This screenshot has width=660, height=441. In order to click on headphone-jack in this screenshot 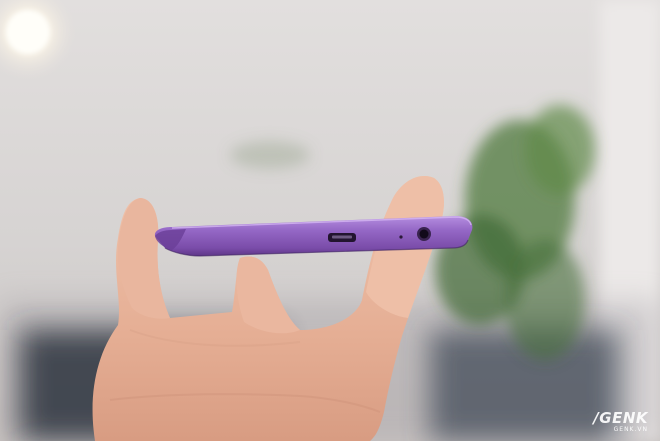, I will do `click(424, 234)`.